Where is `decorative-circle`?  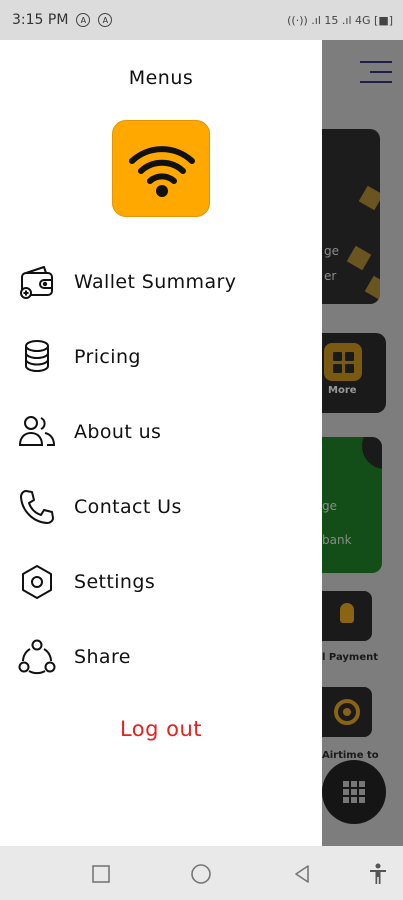 decorative-circle is located at coordinates (372, 453).